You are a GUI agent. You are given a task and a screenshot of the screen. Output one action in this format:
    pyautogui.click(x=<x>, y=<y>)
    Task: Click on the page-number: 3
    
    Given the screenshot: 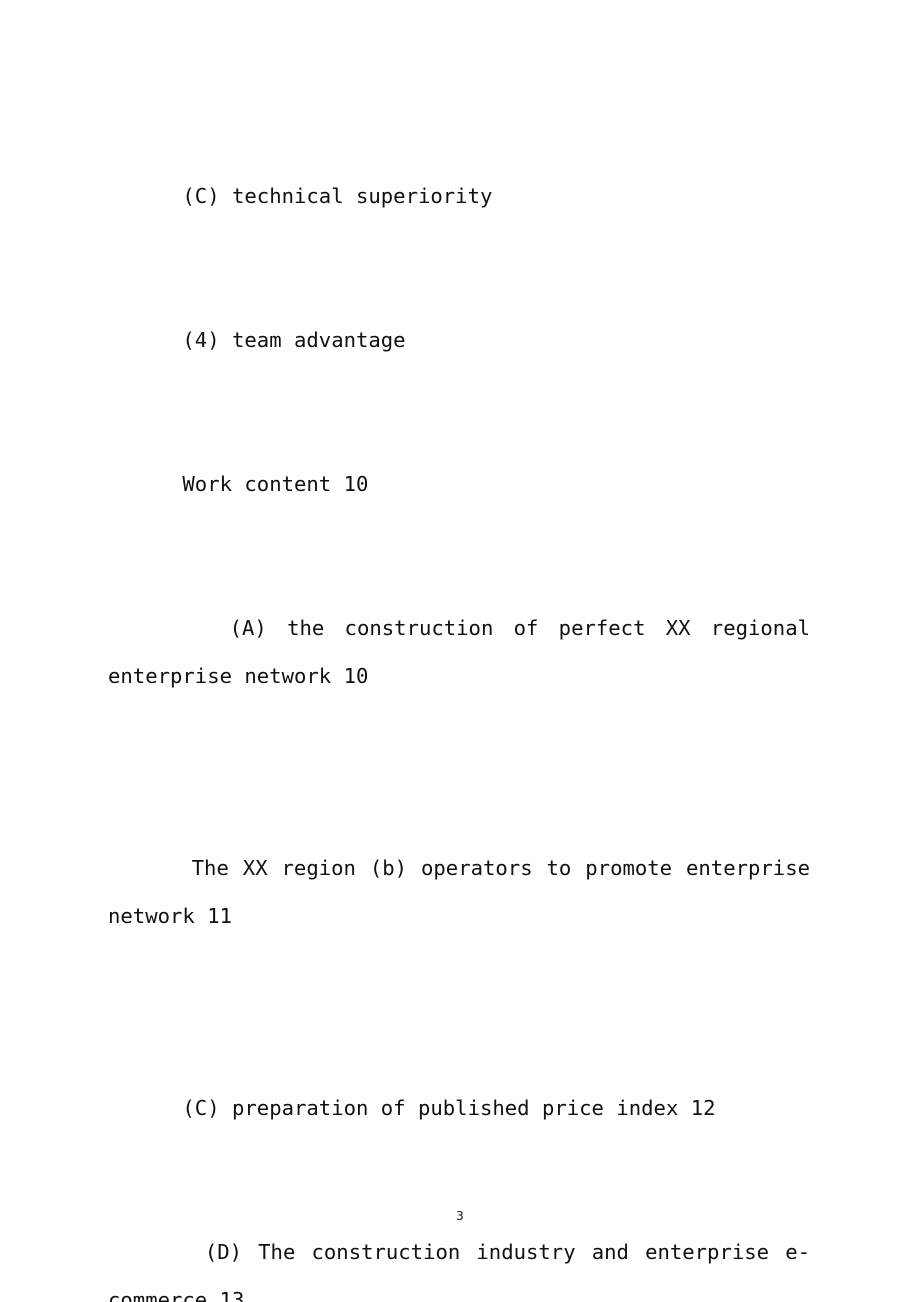 What is the action you would take?
    pyautogui.click(x=460, y=1215)
    